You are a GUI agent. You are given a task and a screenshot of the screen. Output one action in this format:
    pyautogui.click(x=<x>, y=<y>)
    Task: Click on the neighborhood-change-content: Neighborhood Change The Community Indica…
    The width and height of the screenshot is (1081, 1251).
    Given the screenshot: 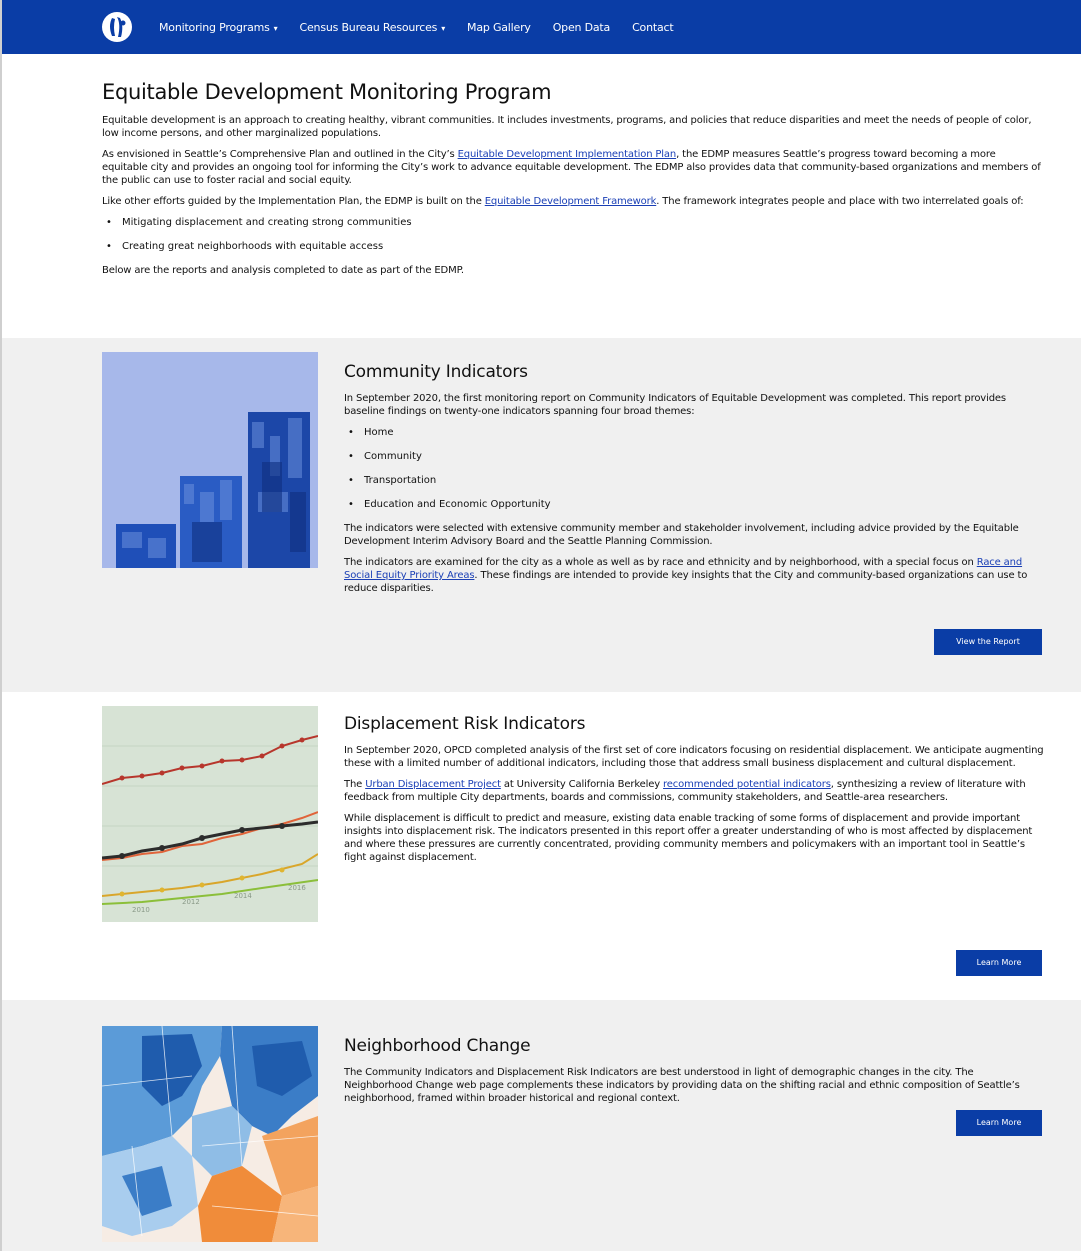 What is the action you would take?
    pyautogui.click(x=694, y=1074)
    